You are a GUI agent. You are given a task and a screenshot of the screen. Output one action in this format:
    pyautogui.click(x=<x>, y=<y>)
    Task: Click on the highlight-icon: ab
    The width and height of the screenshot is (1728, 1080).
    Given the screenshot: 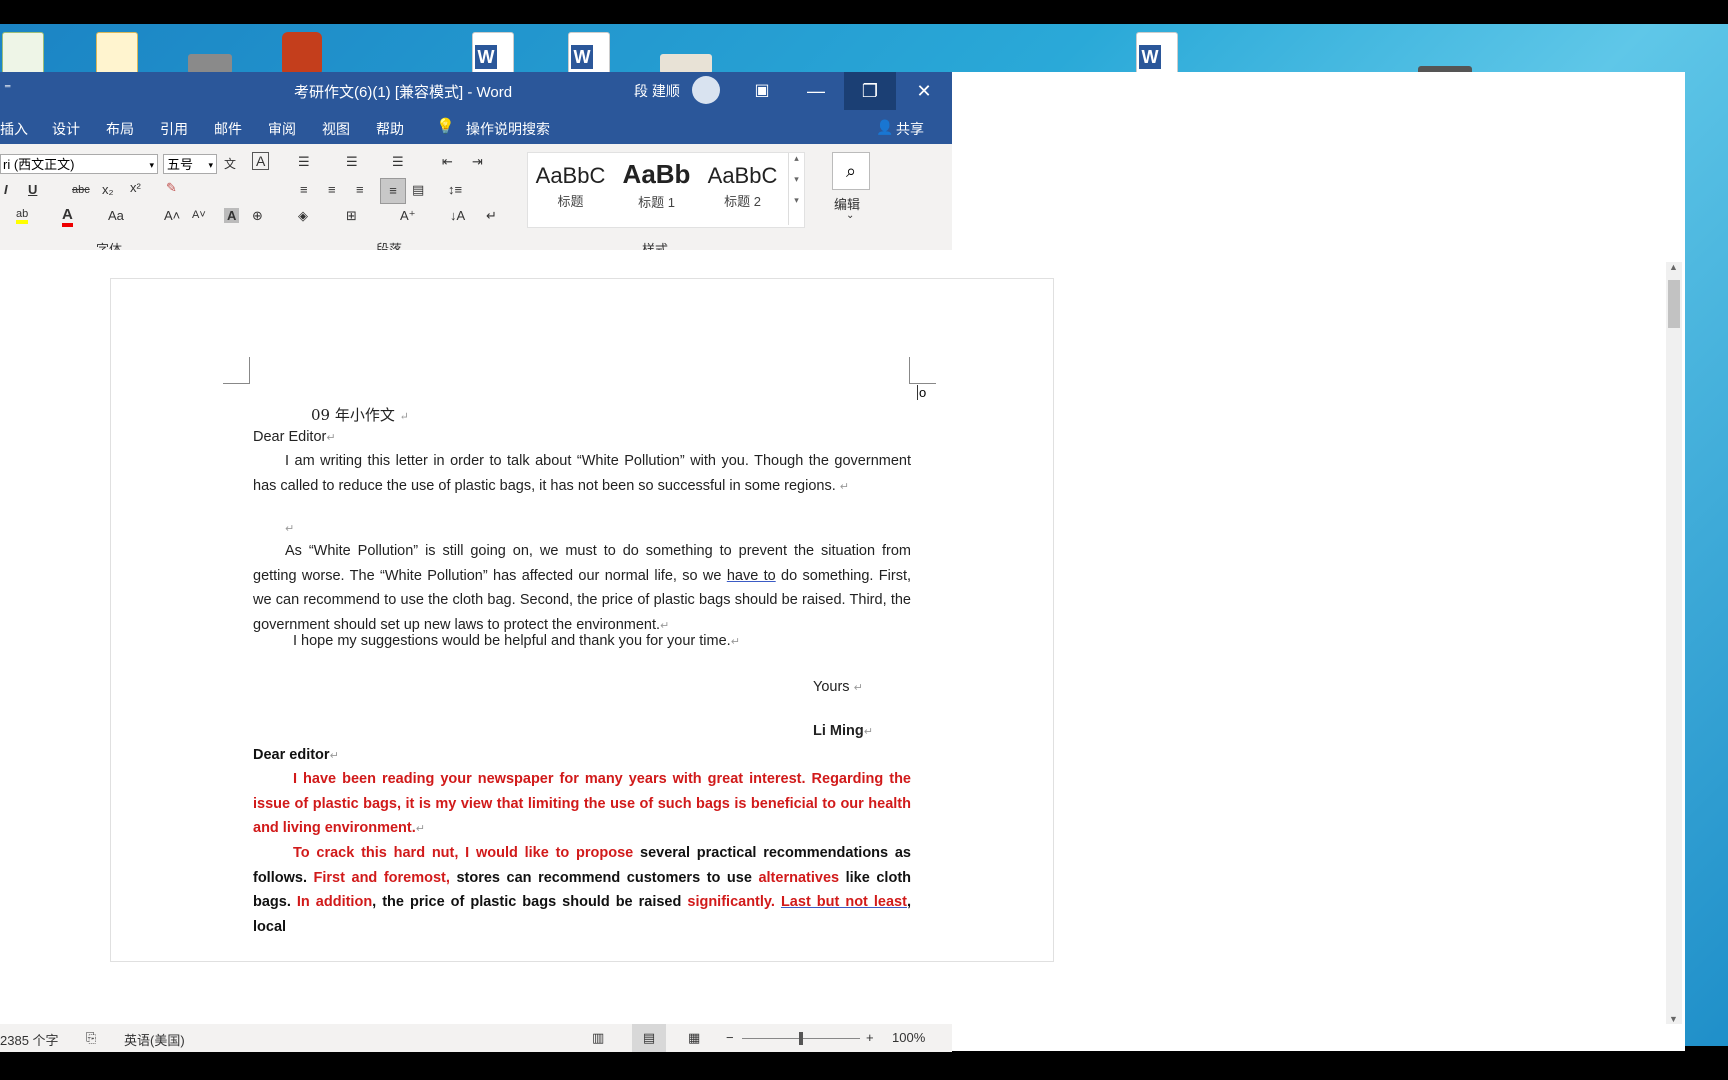 What is the action you would take?
    pyautogui.click(x=22, y=216)
    